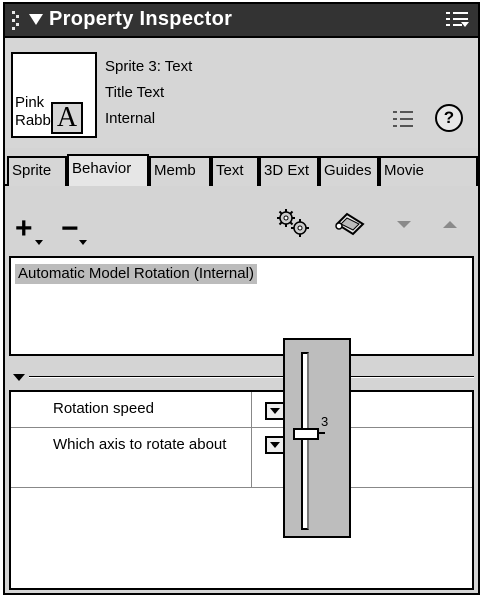 This screenshot has height=597, width=481. What do you see at coordinates (306, 434) in the screenshot?
I see `slider-thumb` at bounding box center [306, 434].